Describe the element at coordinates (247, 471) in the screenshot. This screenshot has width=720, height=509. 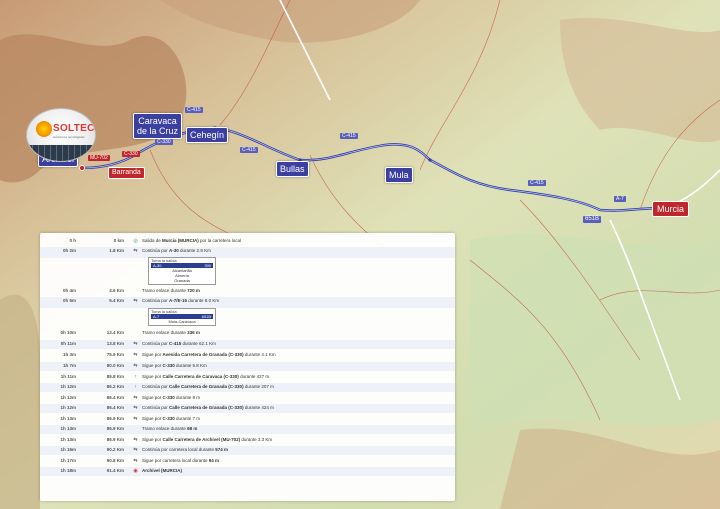
I see `itinerary-row: 1h 18m 91.4 Km ◉ Archivel (MURCIA)` at that location.